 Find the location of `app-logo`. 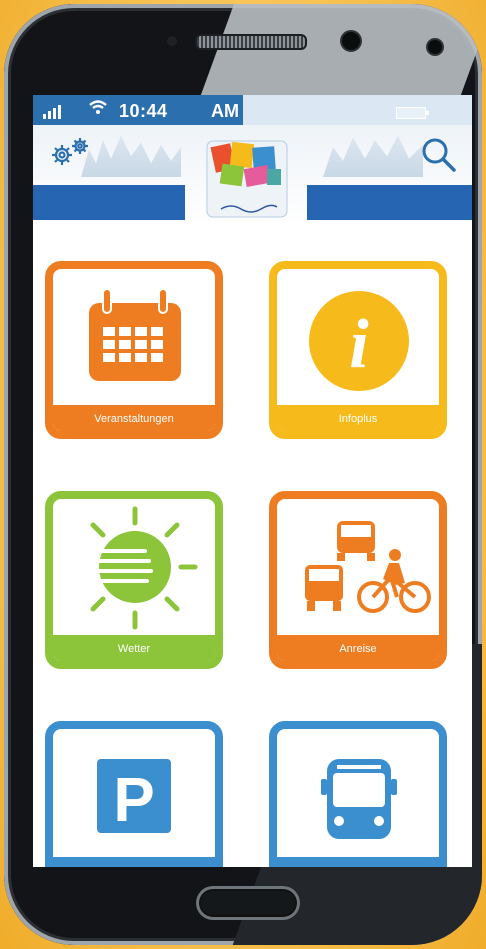

app-logo is located at coordinates (247, 178).